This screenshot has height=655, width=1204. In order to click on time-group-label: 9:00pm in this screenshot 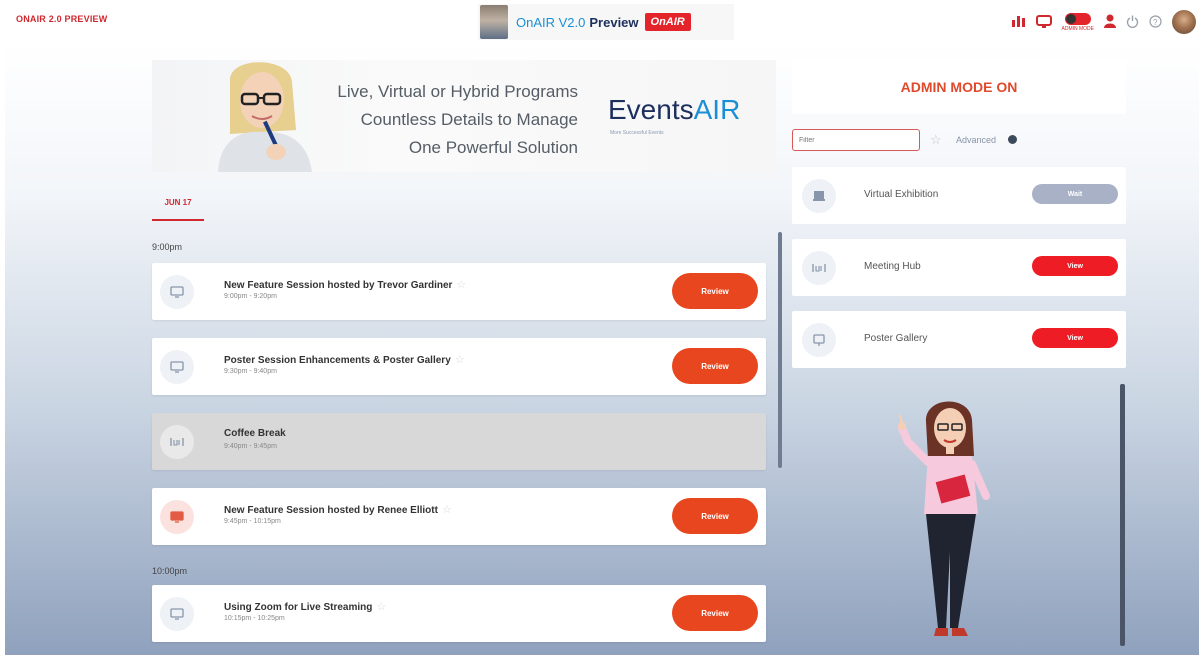, I will do `click(167, 247)`.